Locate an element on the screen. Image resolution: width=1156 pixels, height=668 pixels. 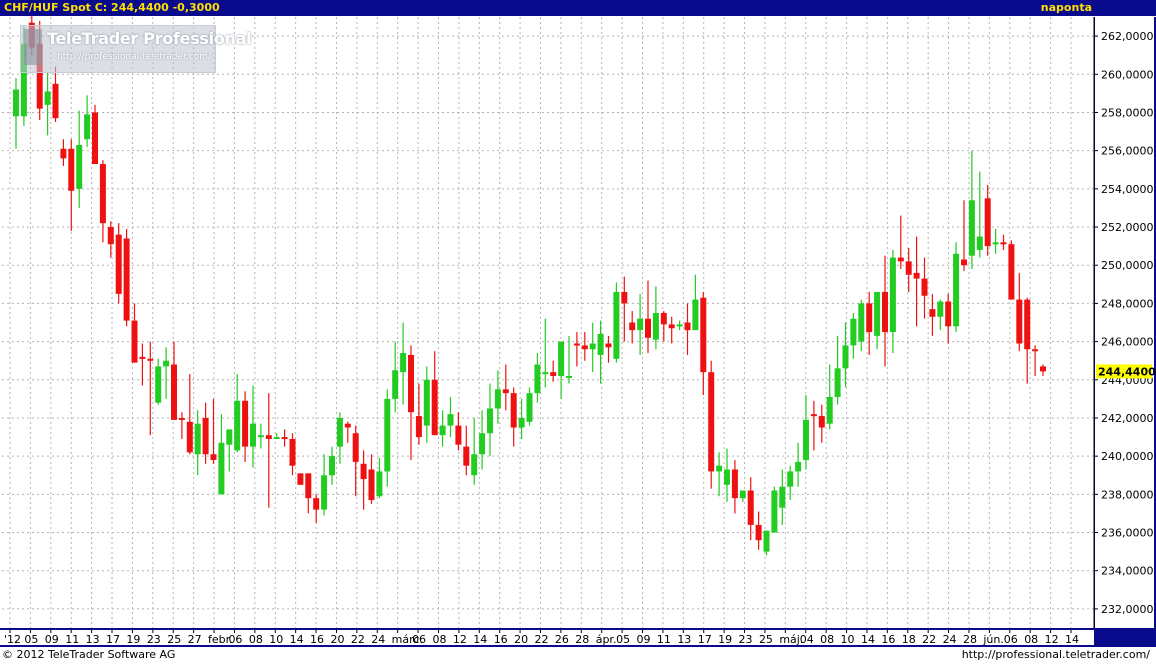
y-tick-label: 254,0000 is located at coordinates (1127, 189).